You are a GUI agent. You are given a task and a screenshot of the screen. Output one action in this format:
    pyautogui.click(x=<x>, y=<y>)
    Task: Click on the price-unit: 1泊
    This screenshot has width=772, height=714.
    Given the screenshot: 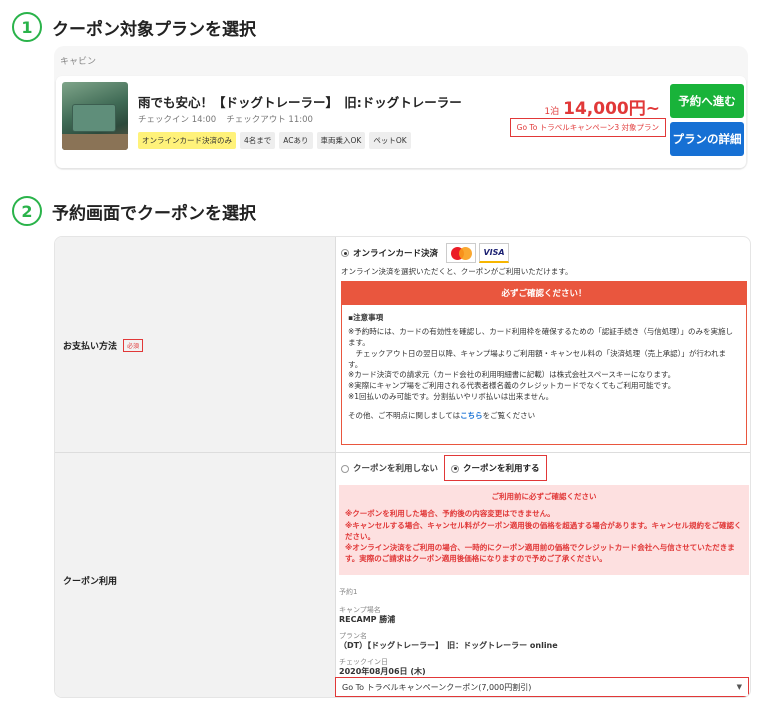 What is the action you would take?
    pyautogui.click(x=552, y=112)
    